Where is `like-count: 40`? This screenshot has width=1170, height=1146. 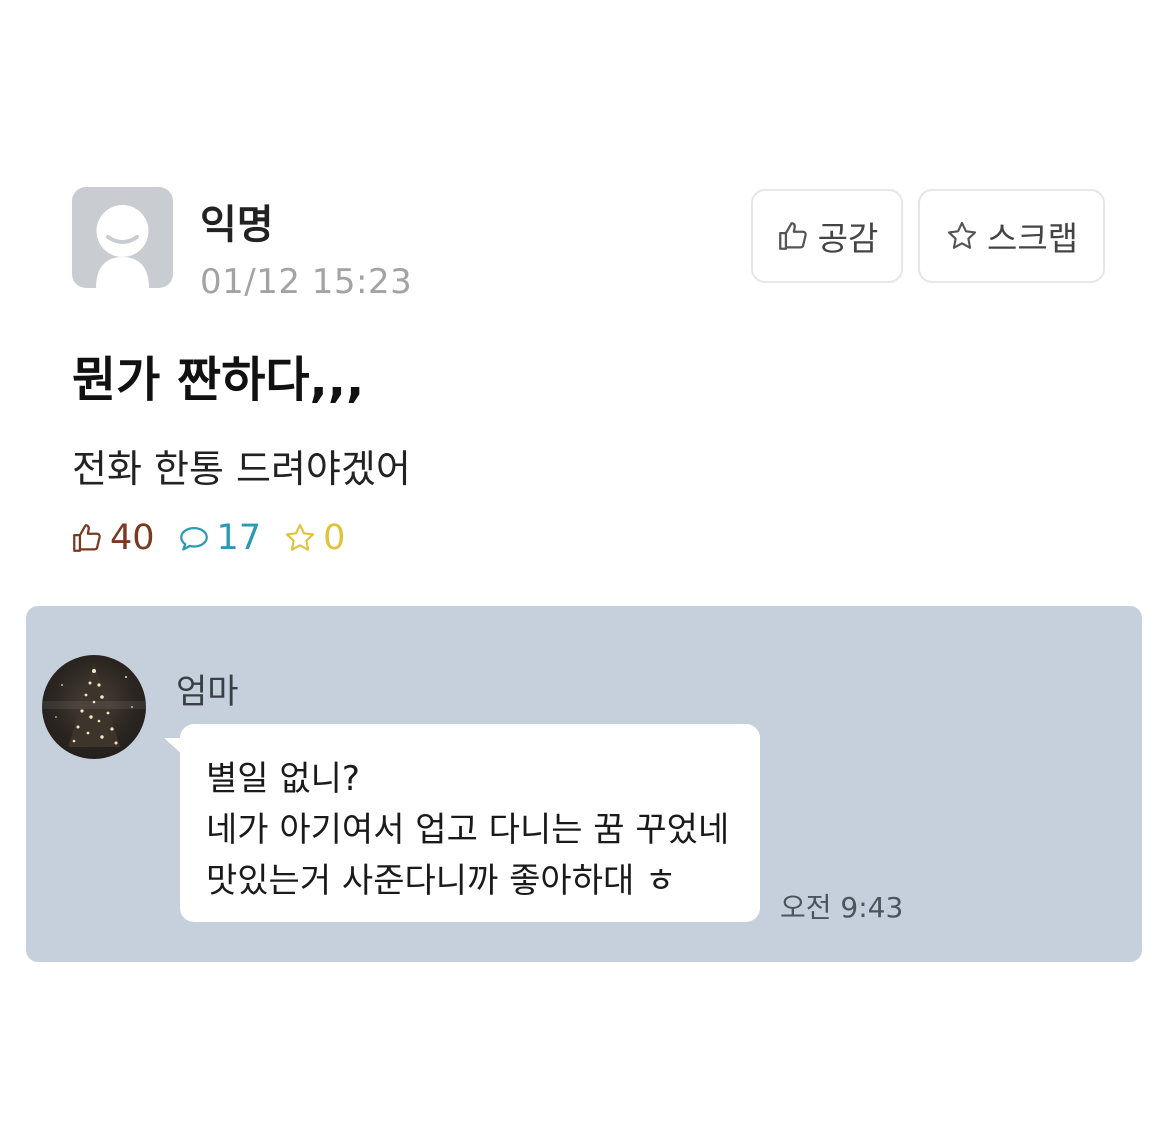
like-count: 40 is located at coordinates (112, 538).